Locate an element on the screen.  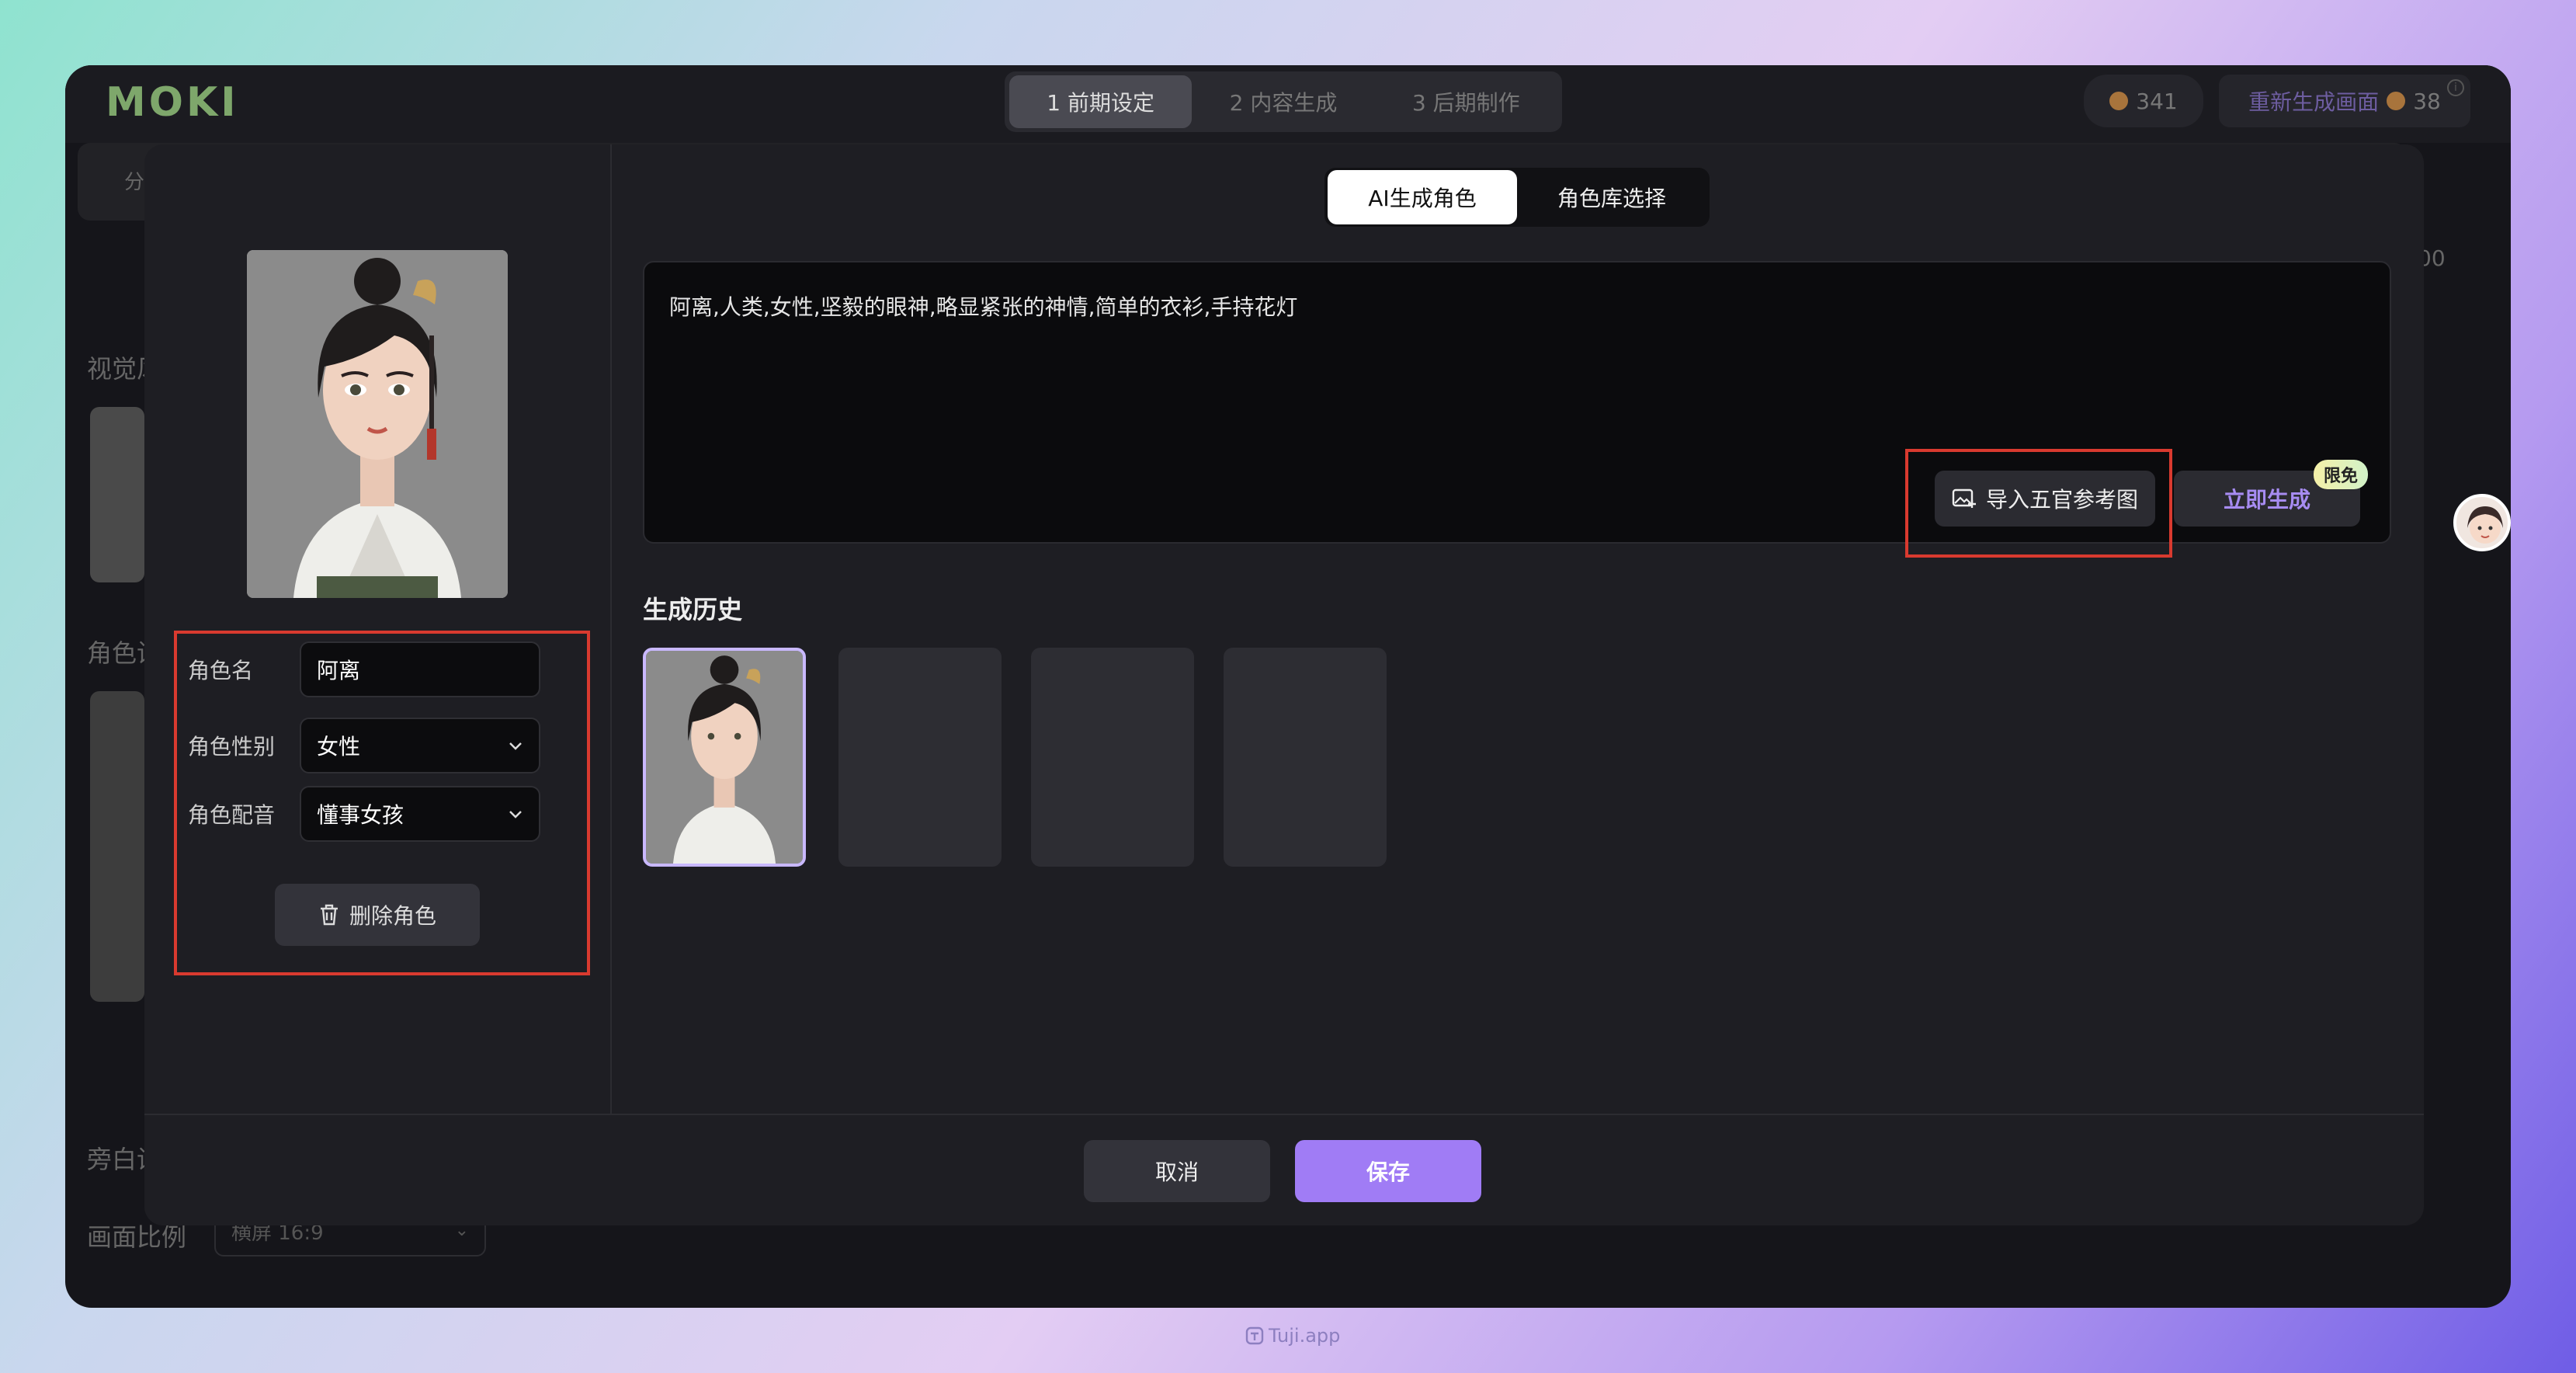
tuji-logo-icon is located at coordinates (1254, 1335).